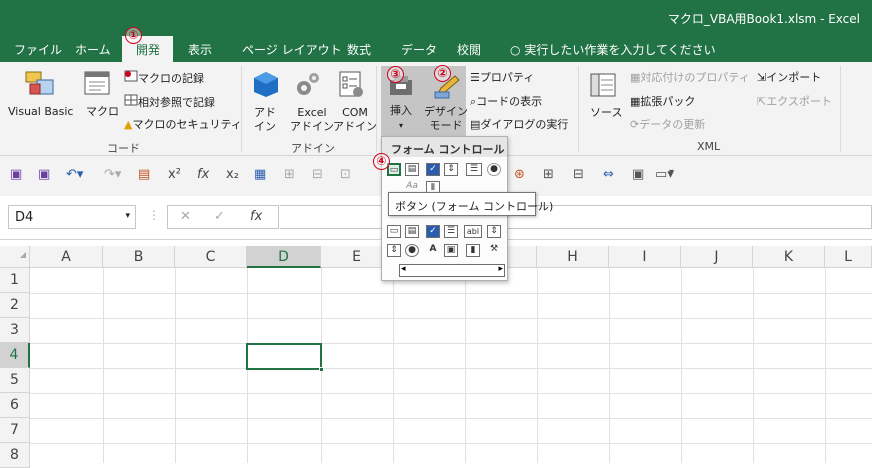 Image resolution: width=872 pixels, height=468 pixels. What do you see at coordinates (500, 269) in the screenshot?
I see `scroll-right-icon: ▸` at bounding box center [500, 269].